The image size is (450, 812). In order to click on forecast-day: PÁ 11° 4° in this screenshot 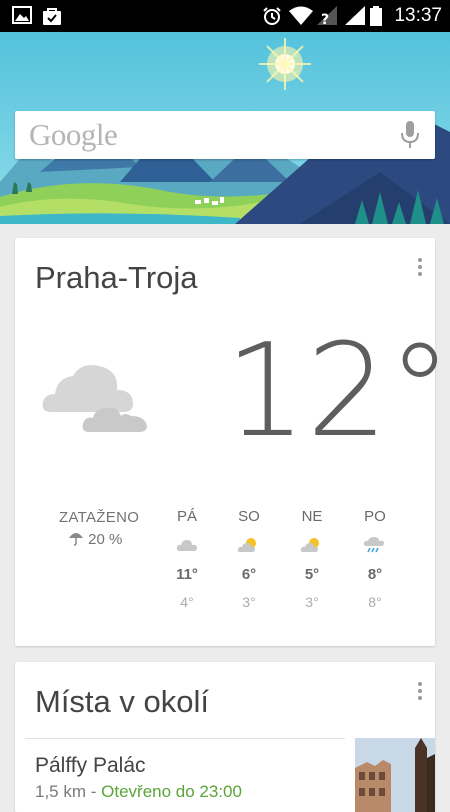, I will do `click(187, 559)`.